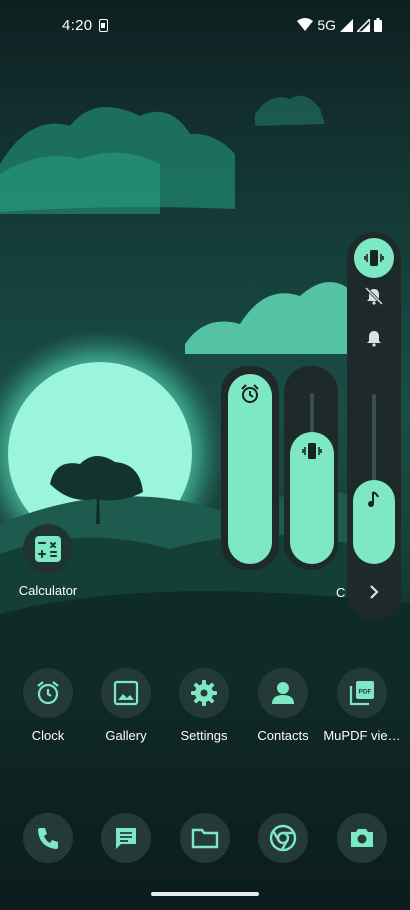 The width and height of the screenshot is (410, 910). I want to click on gesture-navigation-bar, so click(205, 894).